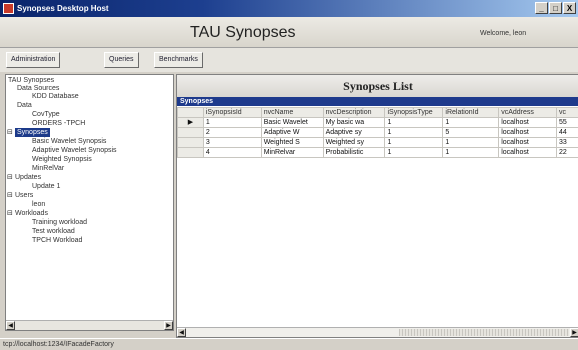  Describe the element at coordinates (471, 133) in the screenshot. I see `table-cell: 5` at that location.